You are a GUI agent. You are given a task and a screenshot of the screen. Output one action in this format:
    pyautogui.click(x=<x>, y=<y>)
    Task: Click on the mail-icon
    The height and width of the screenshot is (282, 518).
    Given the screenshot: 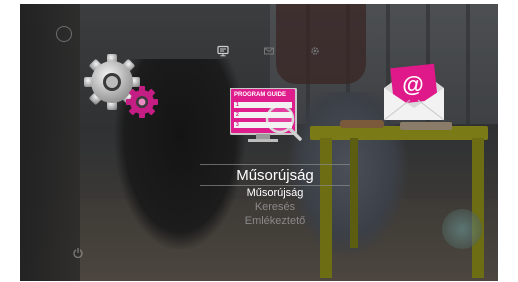 What is the action you would take?
    pyautogui.click(x=269, y=51)
    